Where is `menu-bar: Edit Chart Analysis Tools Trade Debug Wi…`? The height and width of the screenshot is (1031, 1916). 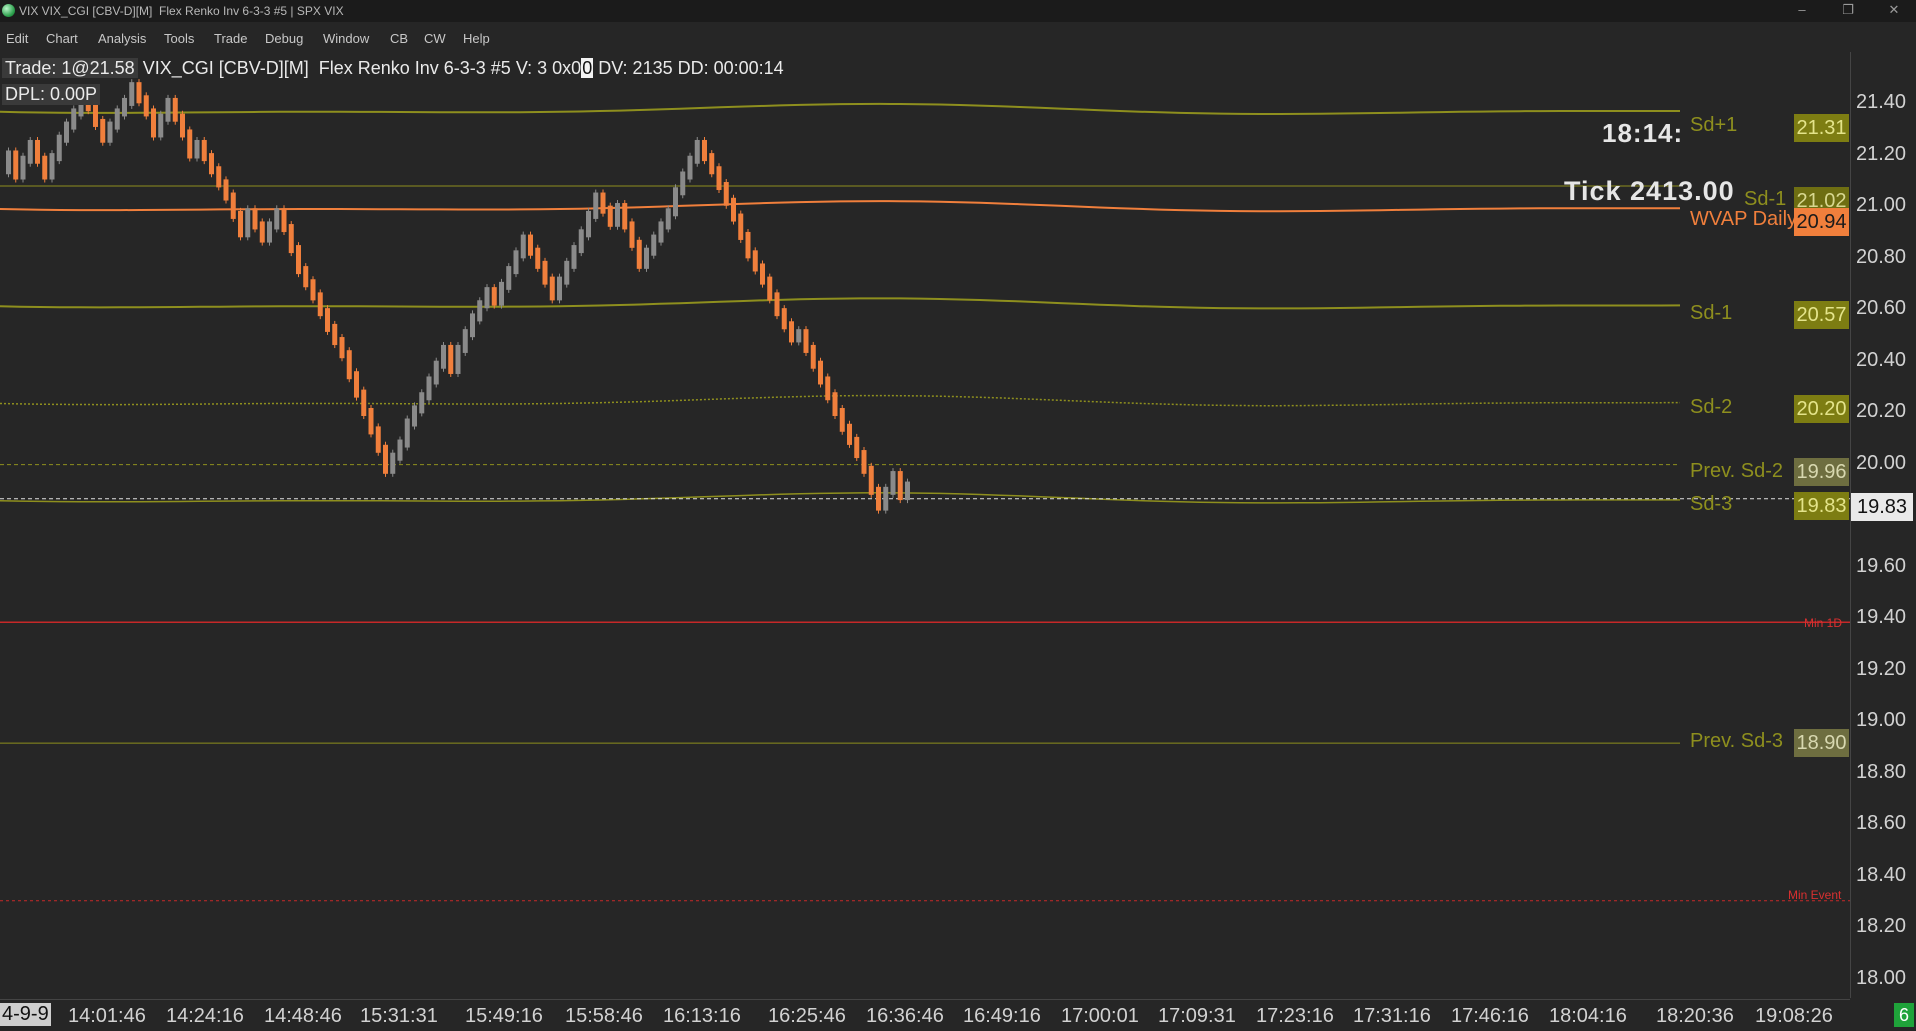 menu-bar: Edit Chart Analysis Tools Trade Debug Wi… is located at coordinates (958, 39).